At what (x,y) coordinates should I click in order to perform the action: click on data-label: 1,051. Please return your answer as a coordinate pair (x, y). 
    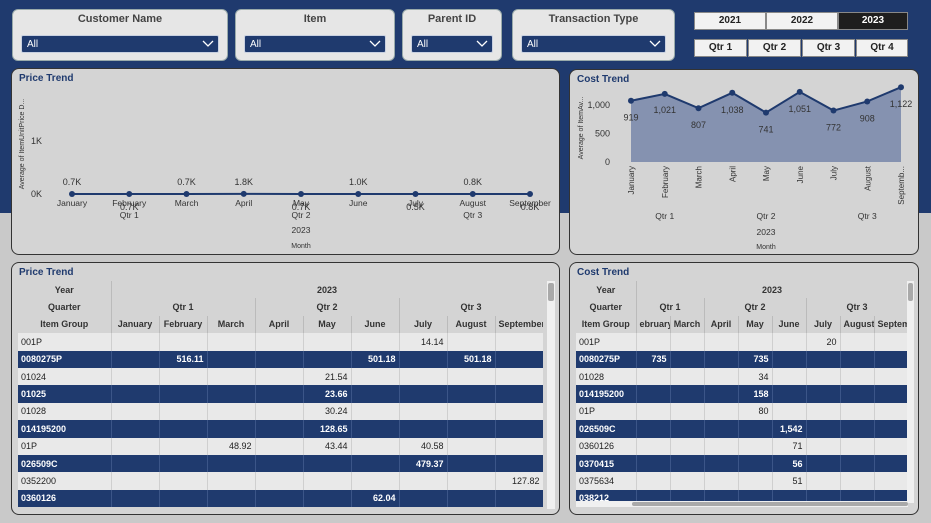
    Looking at the image, I should click on (799, 109).